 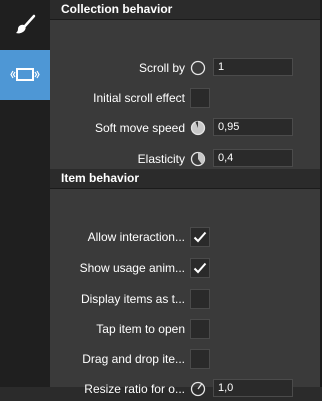 I want to click on allow-interaction-checkbox, so click(x=200, y=237).